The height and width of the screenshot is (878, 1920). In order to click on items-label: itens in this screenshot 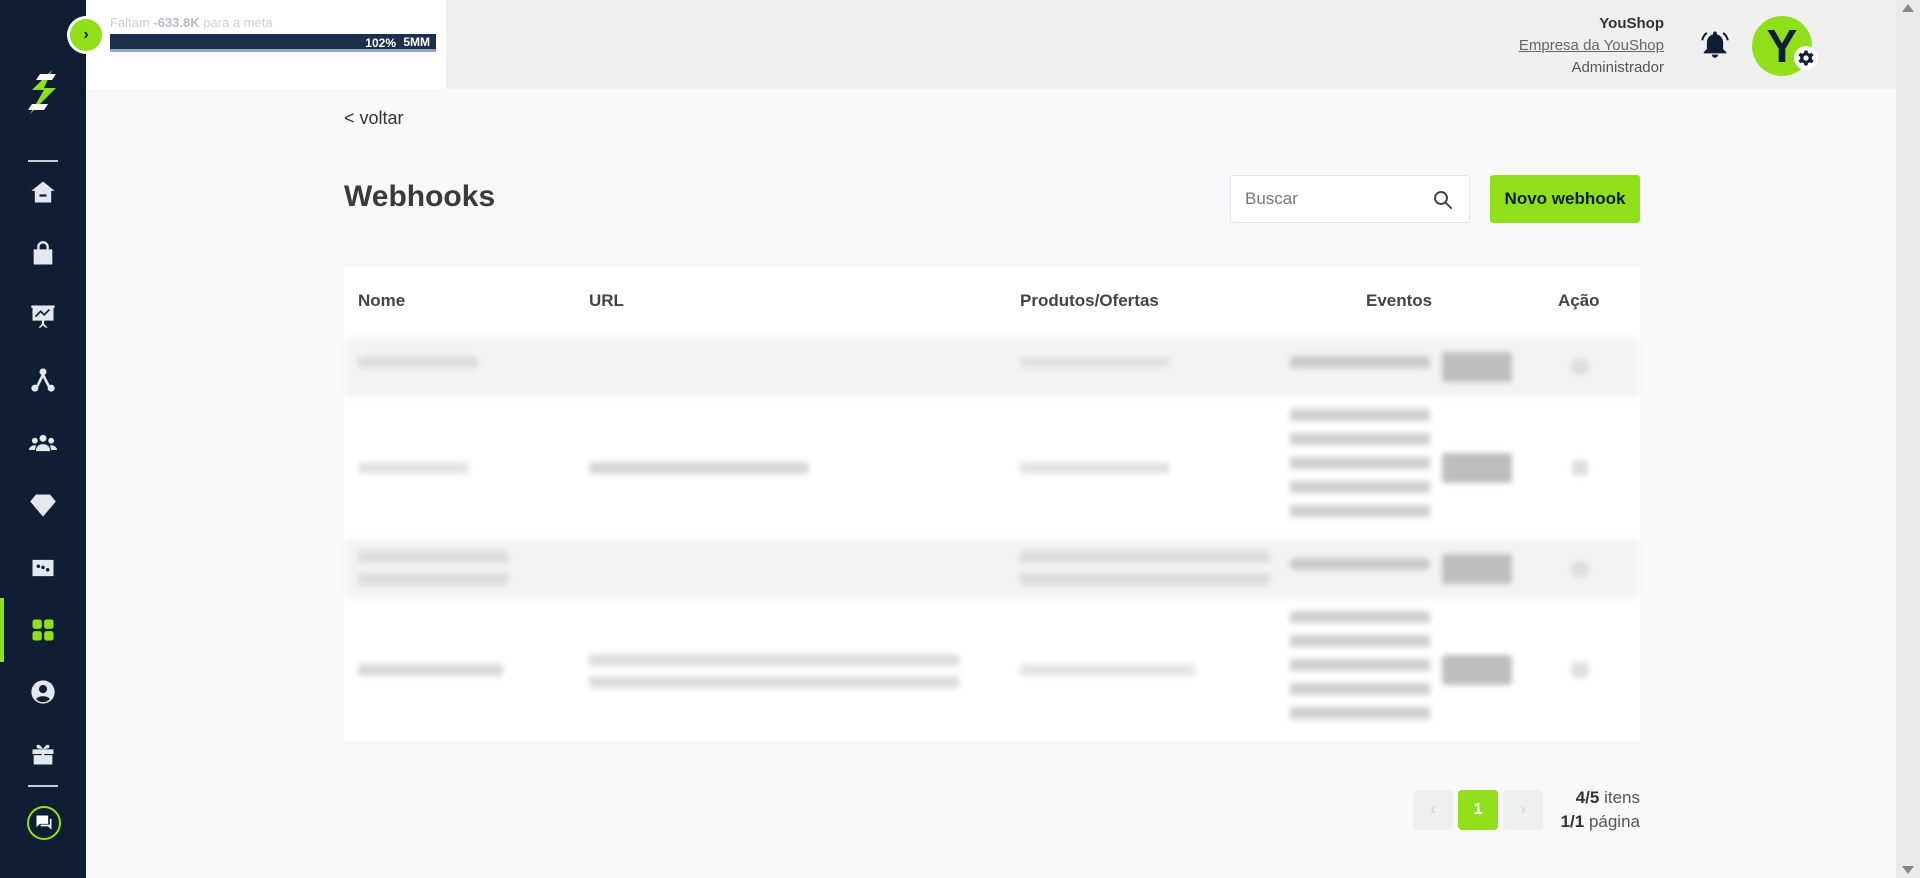, I will do `click(1622, 797)`.